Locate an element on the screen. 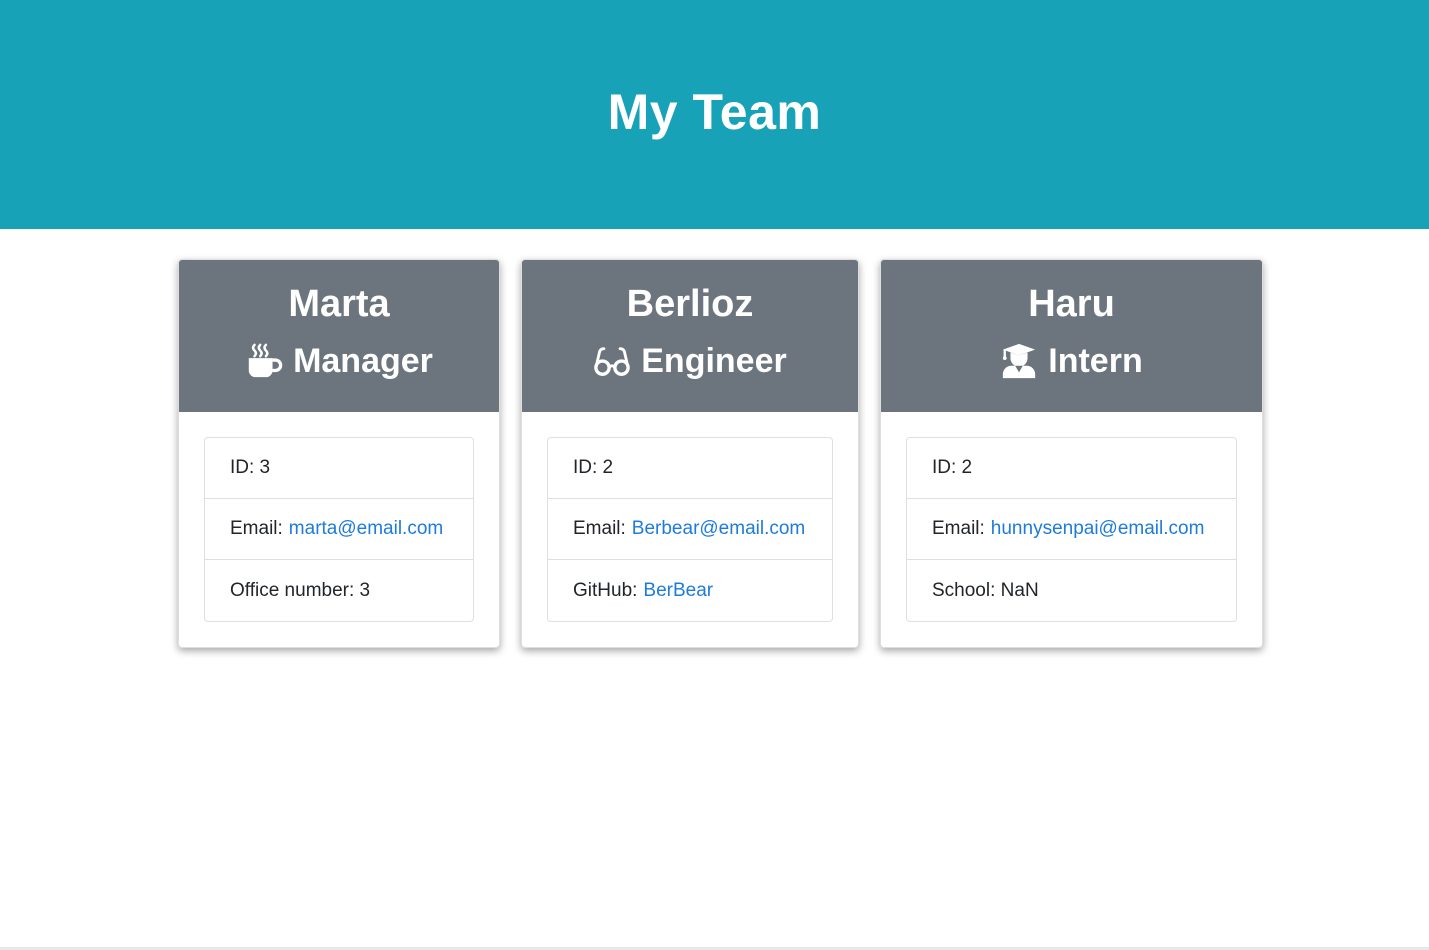 The width and height of the screenshot is (1429, 950). user-graduate-icon is located at coordinates (1019, 361).